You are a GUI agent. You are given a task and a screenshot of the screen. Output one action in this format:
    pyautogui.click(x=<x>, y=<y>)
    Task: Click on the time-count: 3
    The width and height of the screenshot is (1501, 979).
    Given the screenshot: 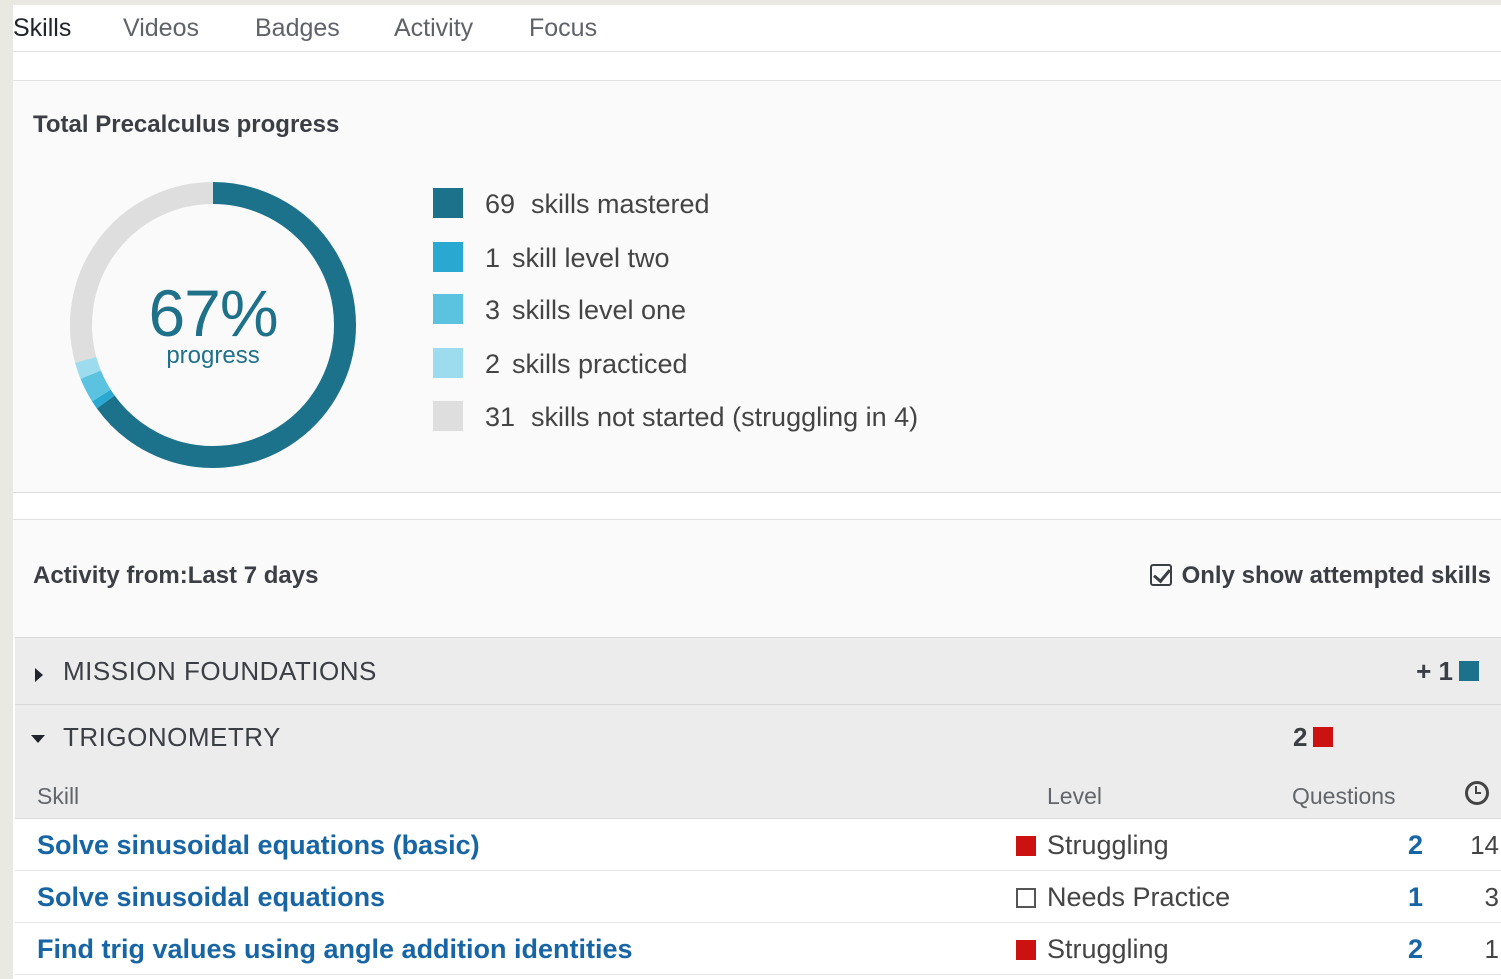 What is the action you would take?
    pyautogui.click(x=1491, y=897)
    